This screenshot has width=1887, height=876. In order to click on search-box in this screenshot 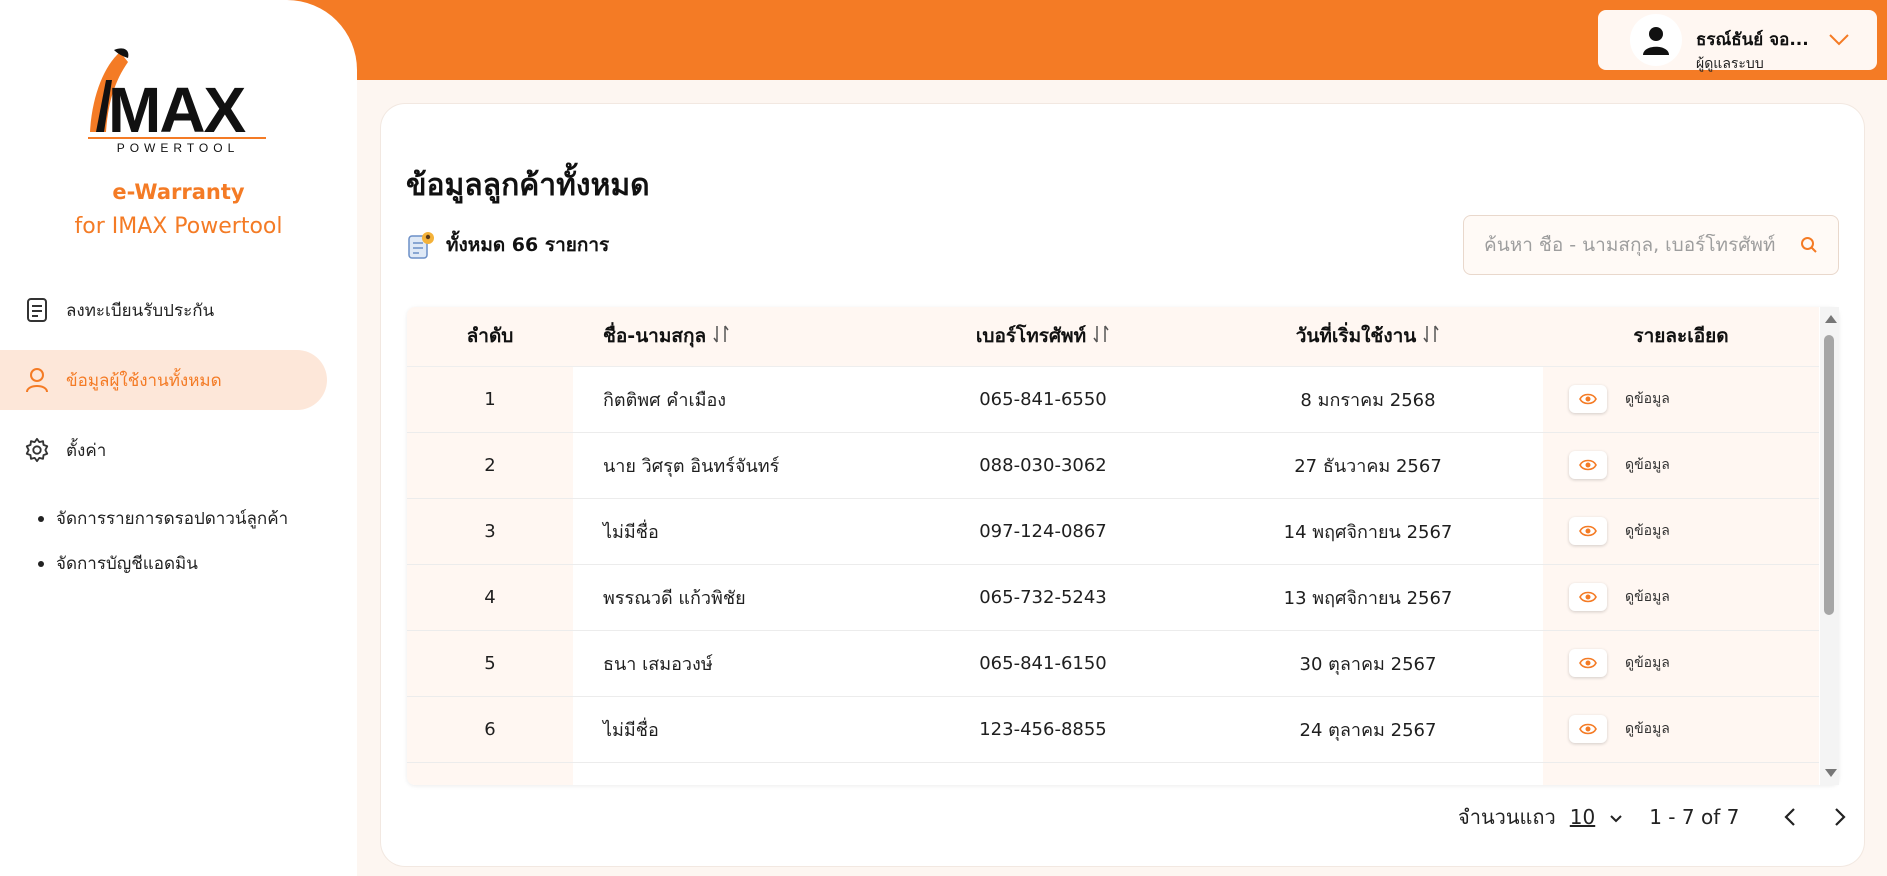, I will do `click(1651, 245)`.